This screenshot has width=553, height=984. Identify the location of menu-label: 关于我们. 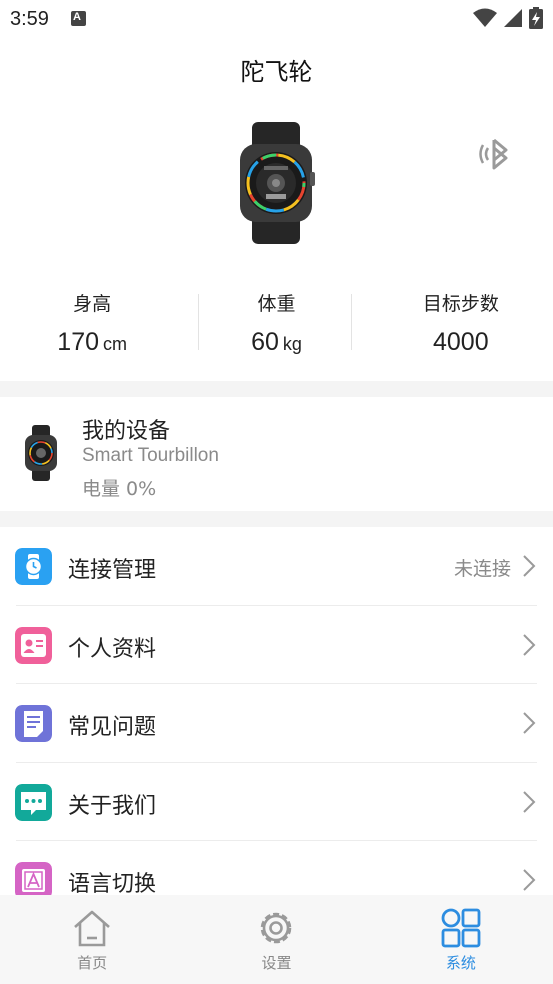
(112, 806).